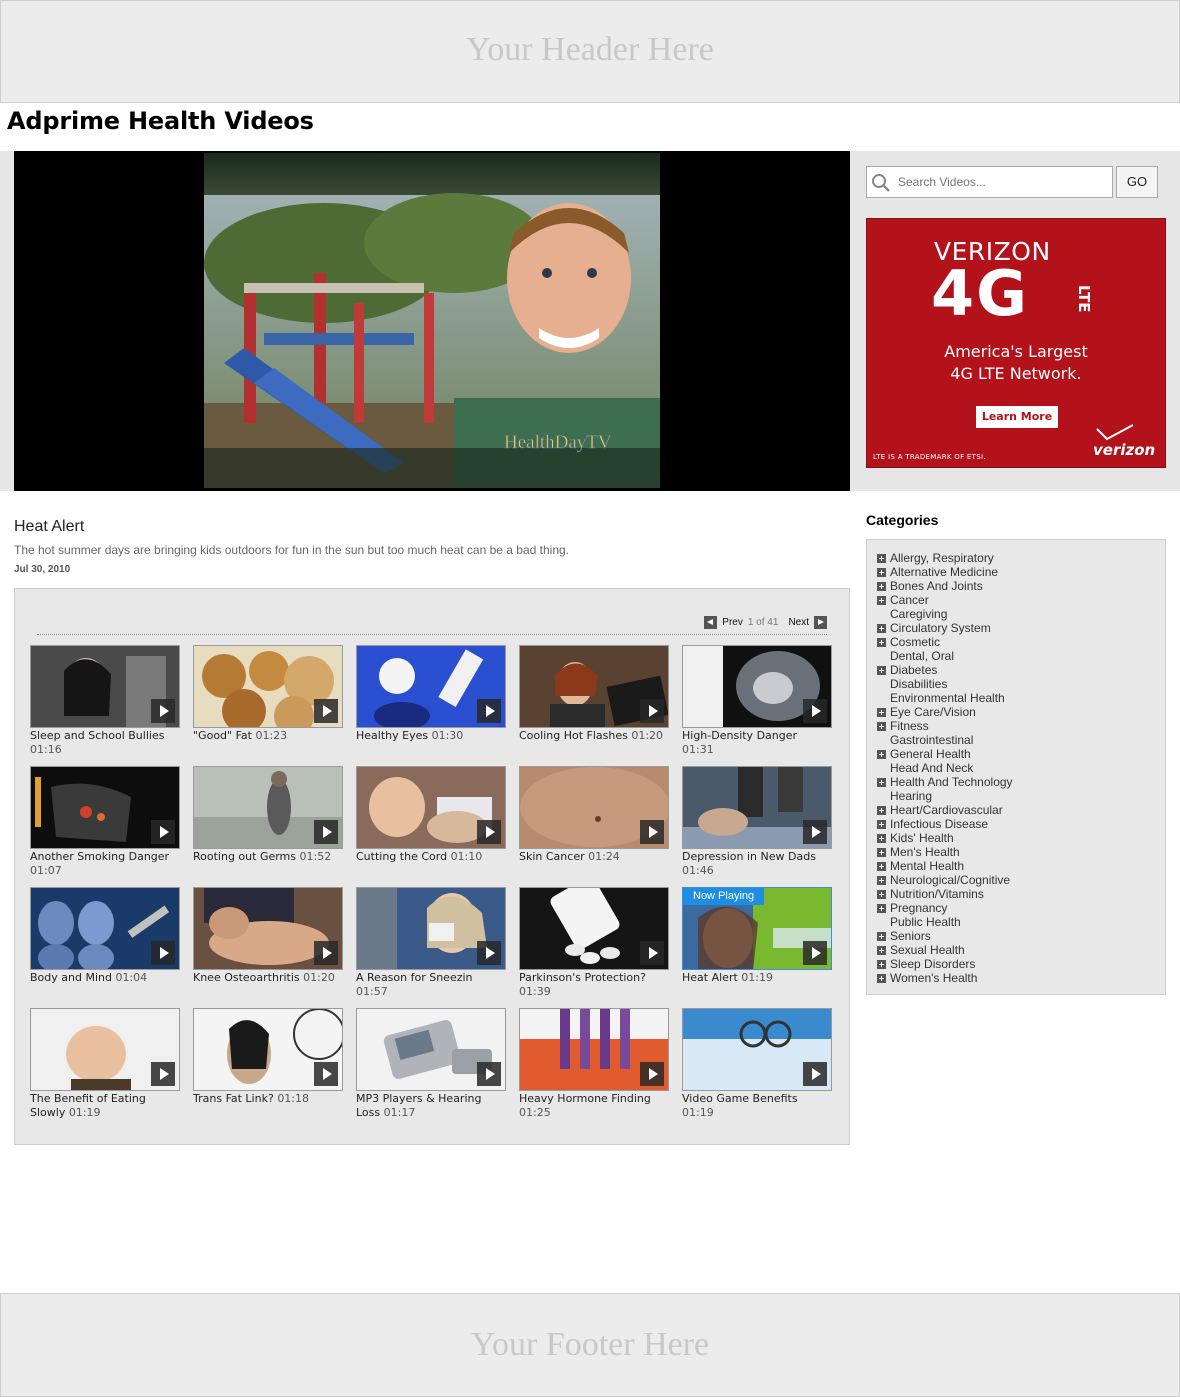 This screenshot has width=1180, height=1397. What do you see at coordinates (951, 782) in the screenshot?
I see `category-label: Health And Technology` at bounding box center [951, 782].